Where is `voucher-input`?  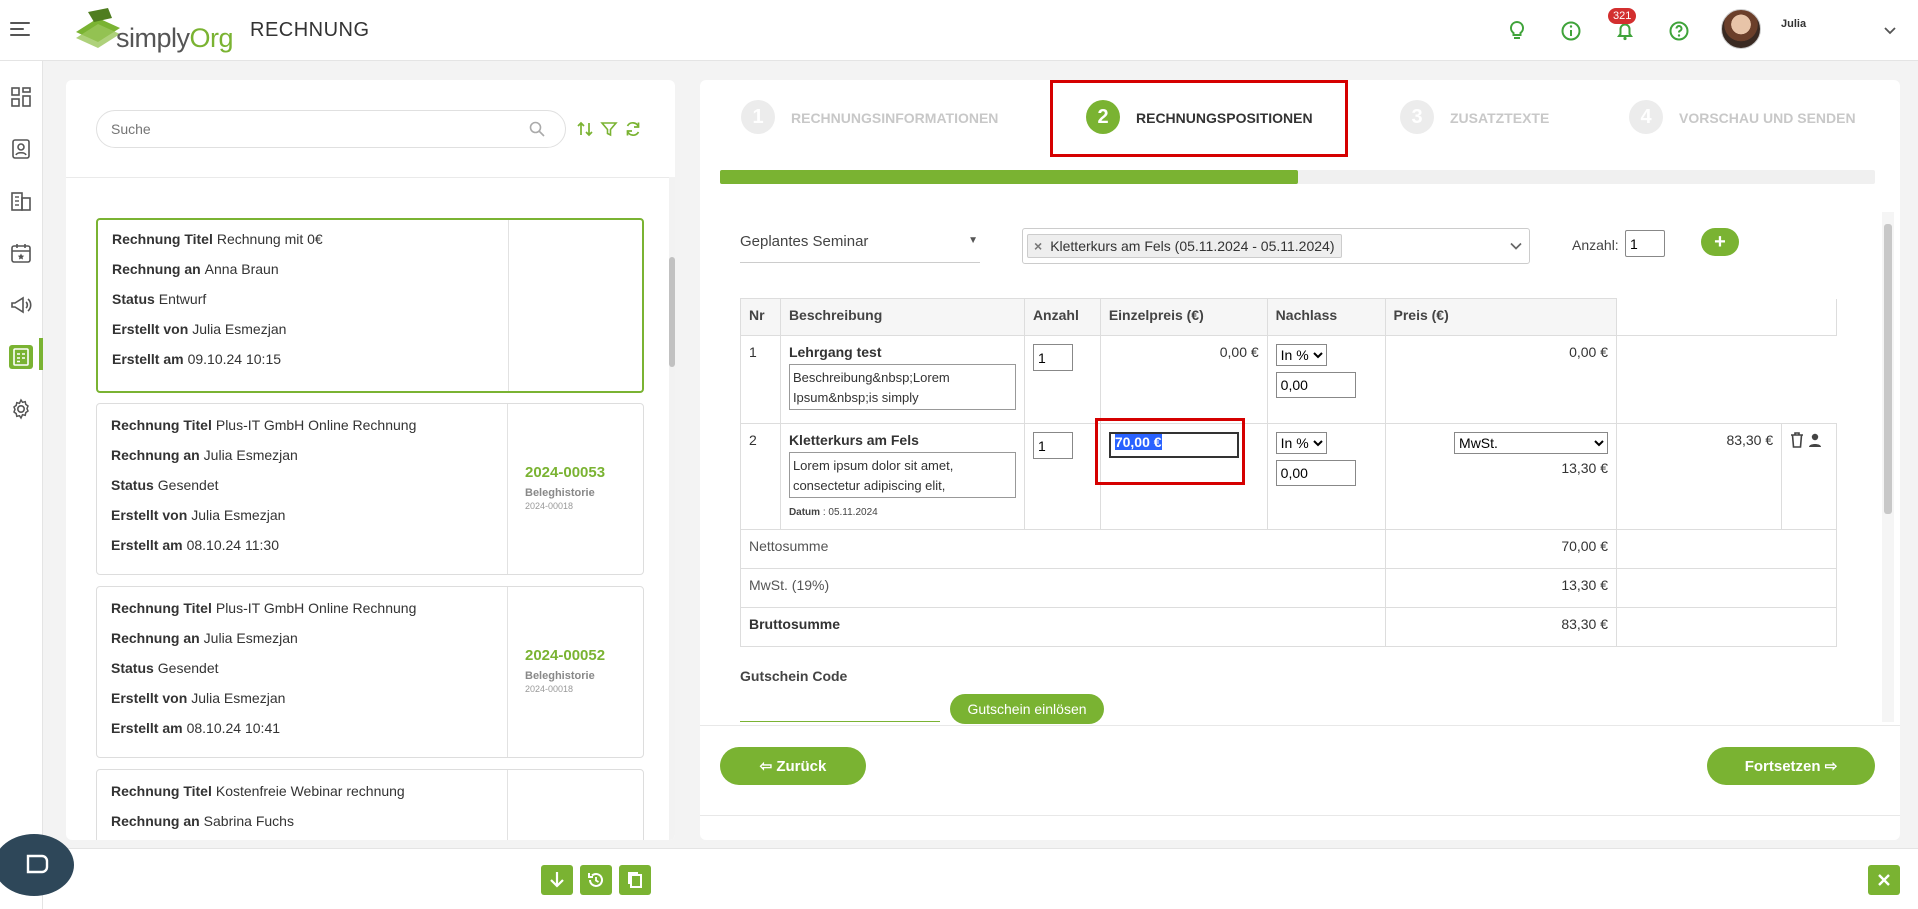
voucher-input is located at coordinates (840, 707).